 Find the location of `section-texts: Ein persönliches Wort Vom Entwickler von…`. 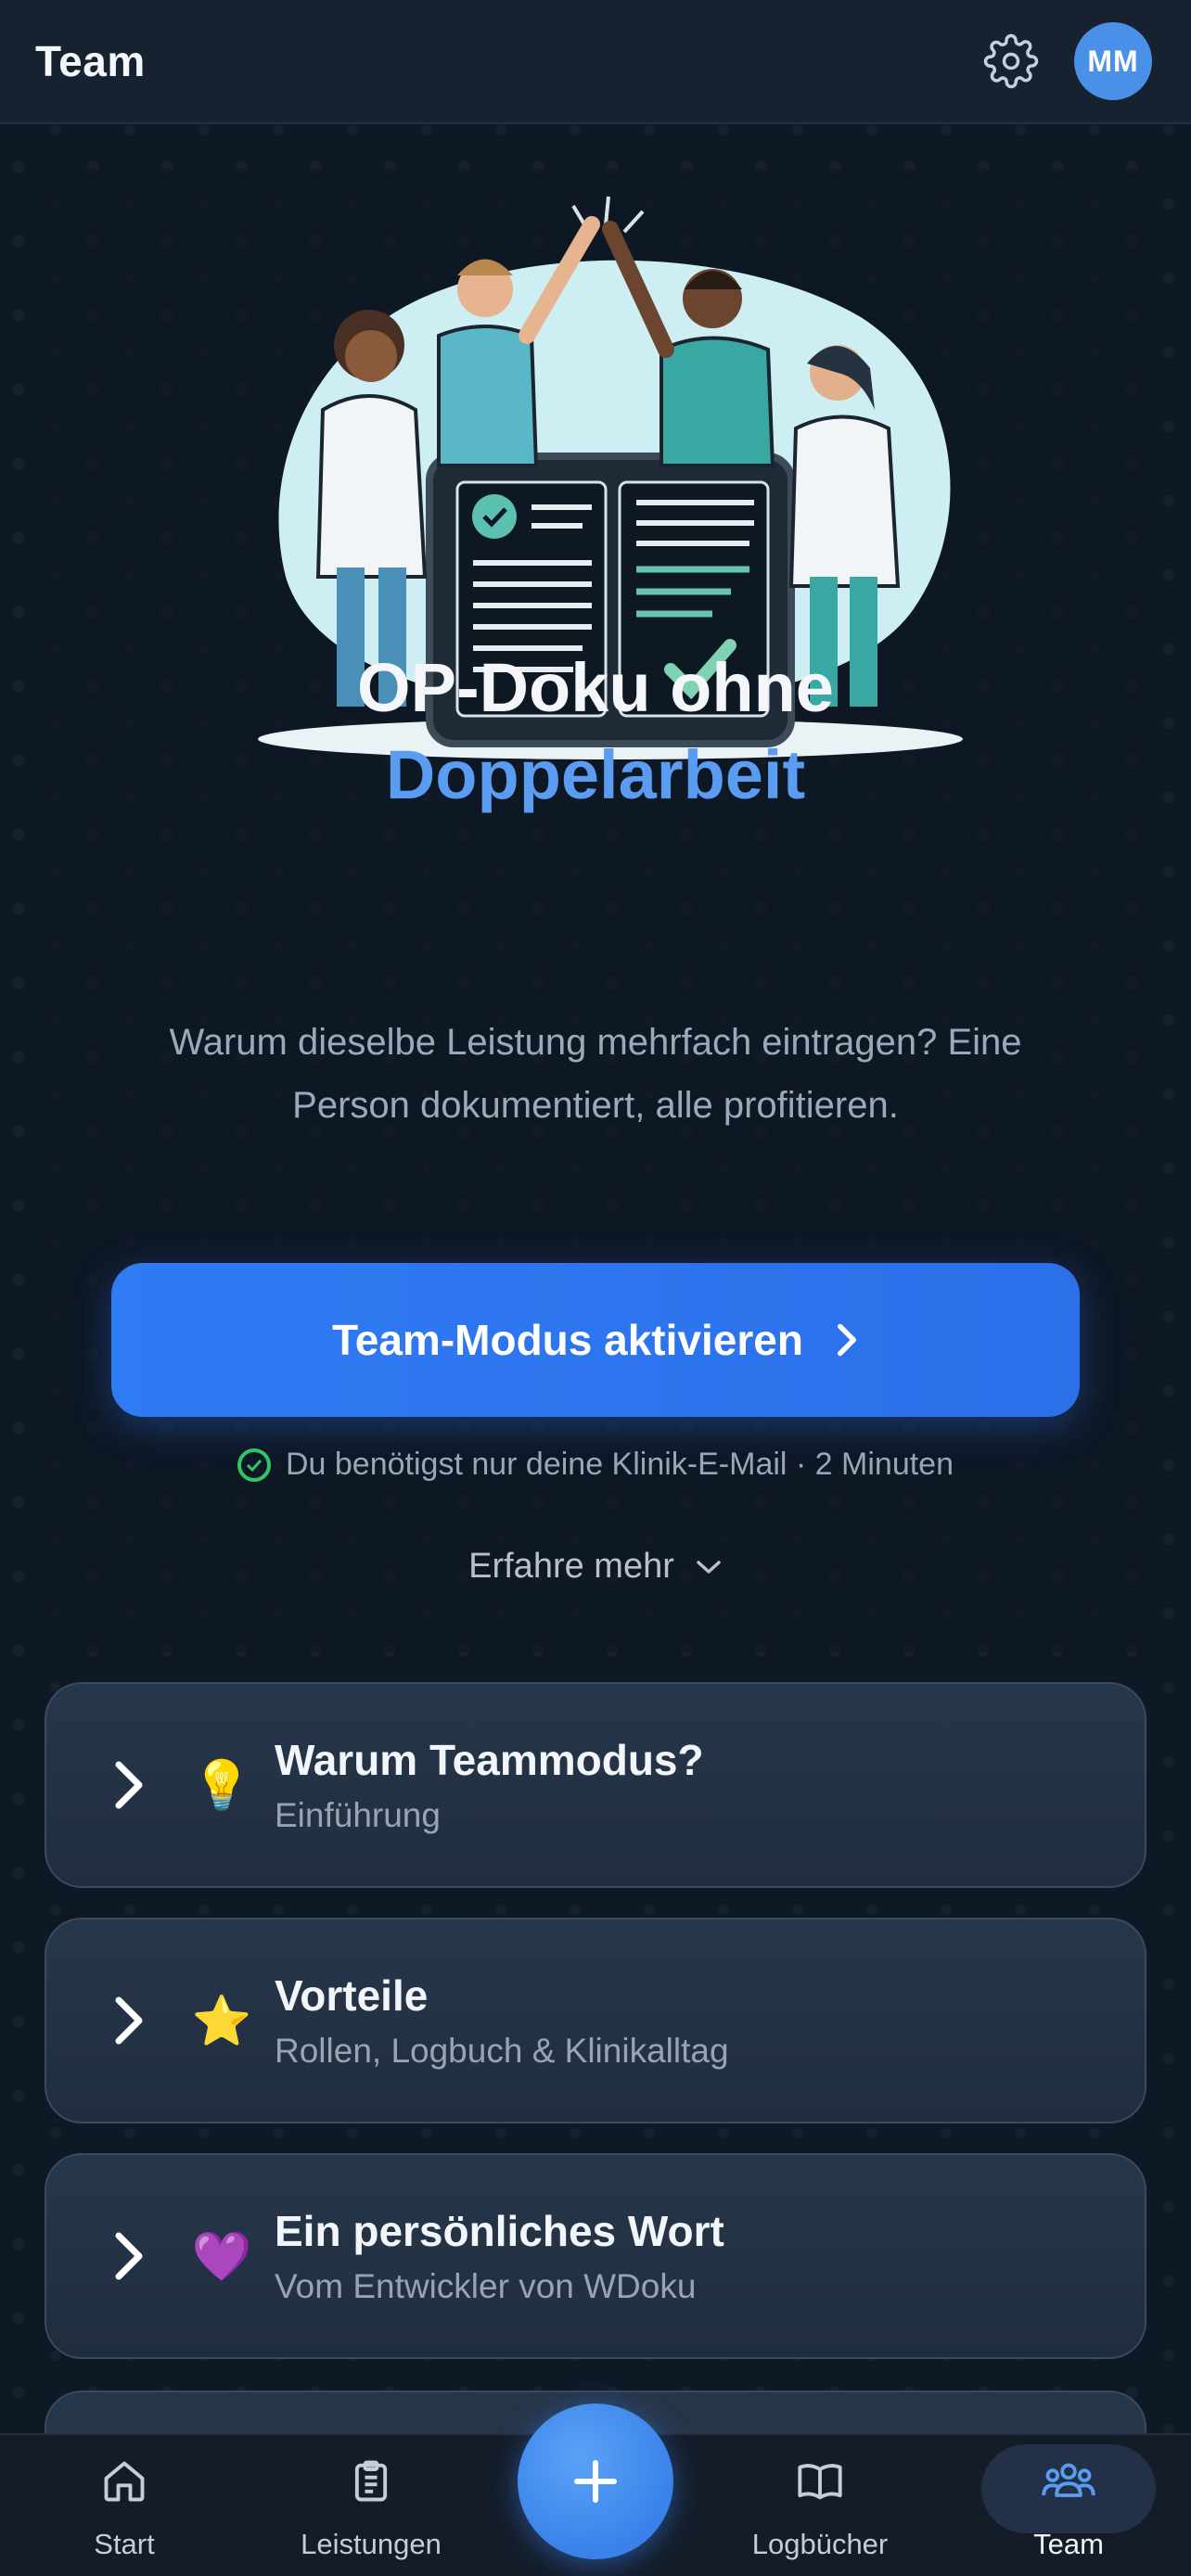

section-texts: Ein persönliches Wort Vom Entwickler von… is located at coordinates (499, 2256).